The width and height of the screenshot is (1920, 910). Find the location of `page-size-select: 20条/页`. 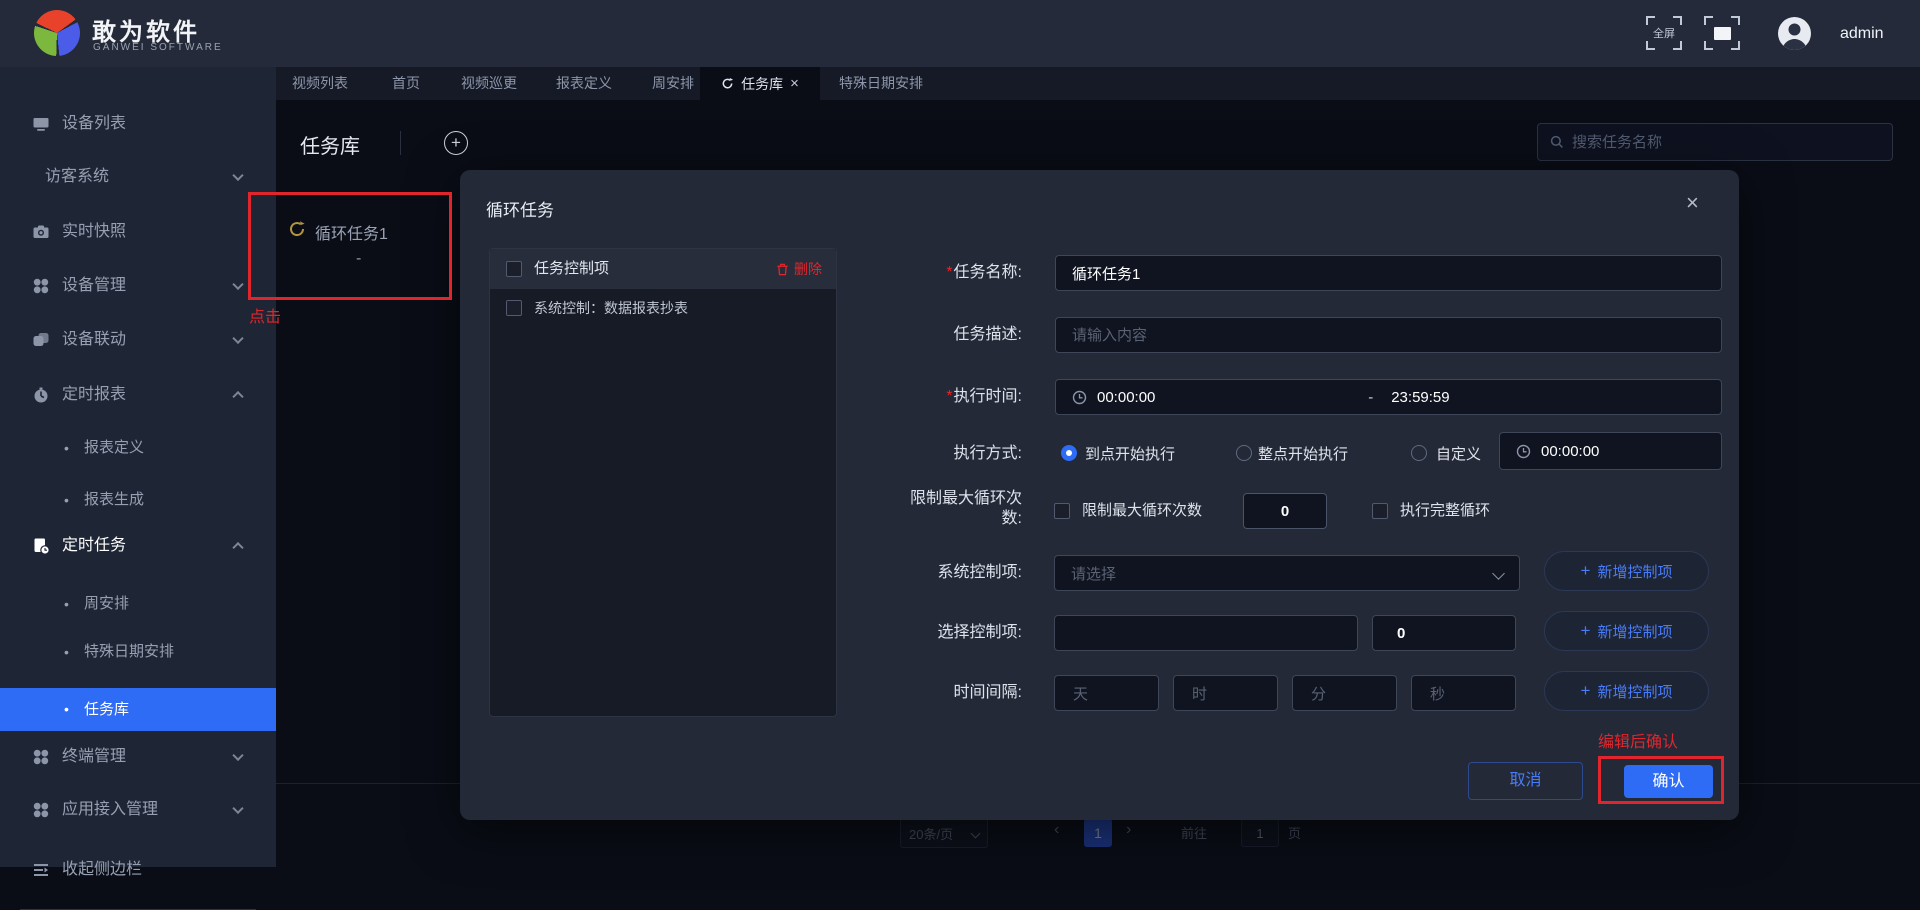

page-size-select: 20条/页 is located at coordinates (944, 833).